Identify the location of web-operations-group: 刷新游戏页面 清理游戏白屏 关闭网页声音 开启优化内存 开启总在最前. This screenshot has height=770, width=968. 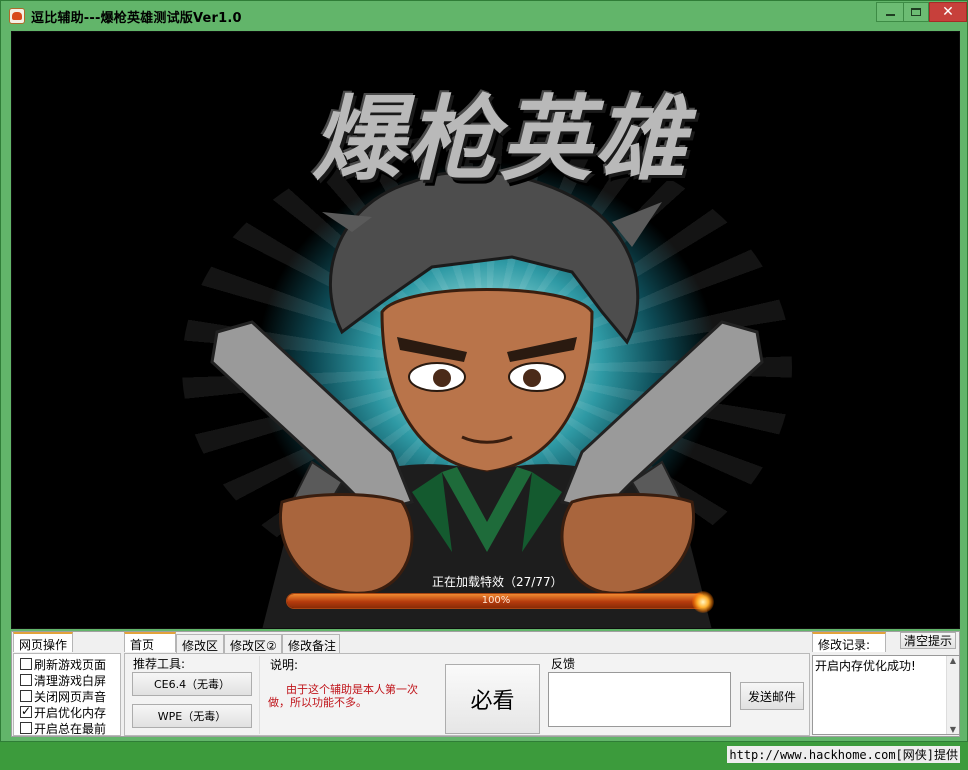
(67, 694).